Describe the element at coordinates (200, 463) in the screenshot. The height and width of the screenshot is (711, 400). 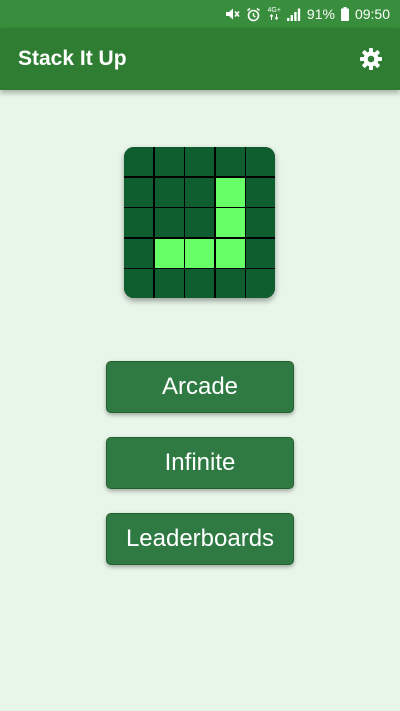
I see `infinite-button: Infinite` at that location.